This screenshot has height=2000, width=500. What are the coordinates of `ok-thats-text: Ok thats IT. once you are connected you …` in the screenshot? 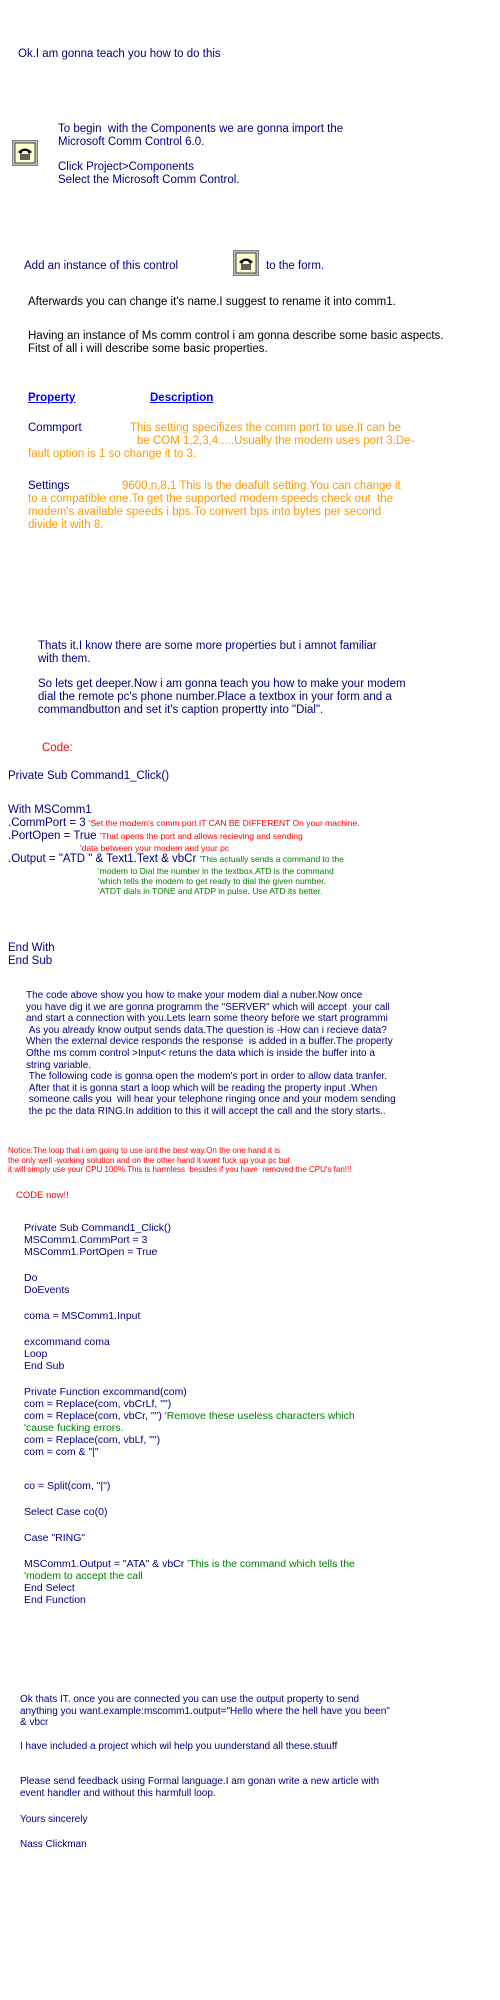 It's located at (205, 1711).